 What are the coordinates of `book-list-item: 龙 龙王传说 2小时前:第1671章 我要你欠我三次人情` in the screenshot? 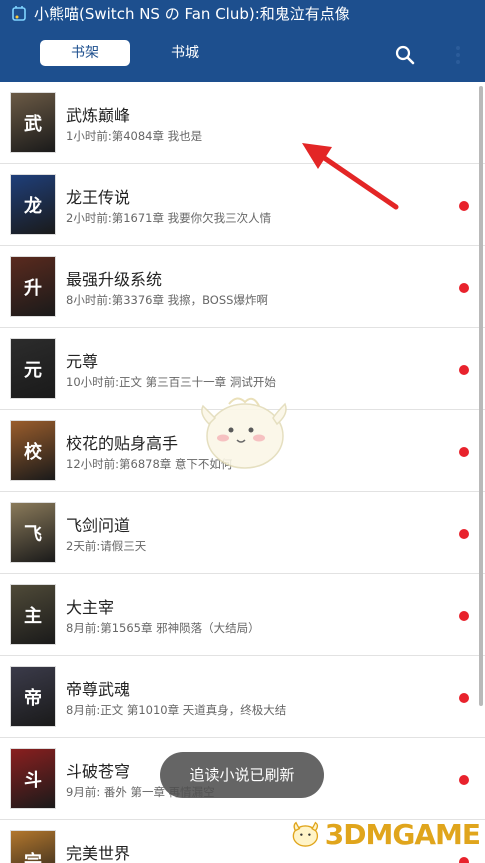 It's located at (242, 205).